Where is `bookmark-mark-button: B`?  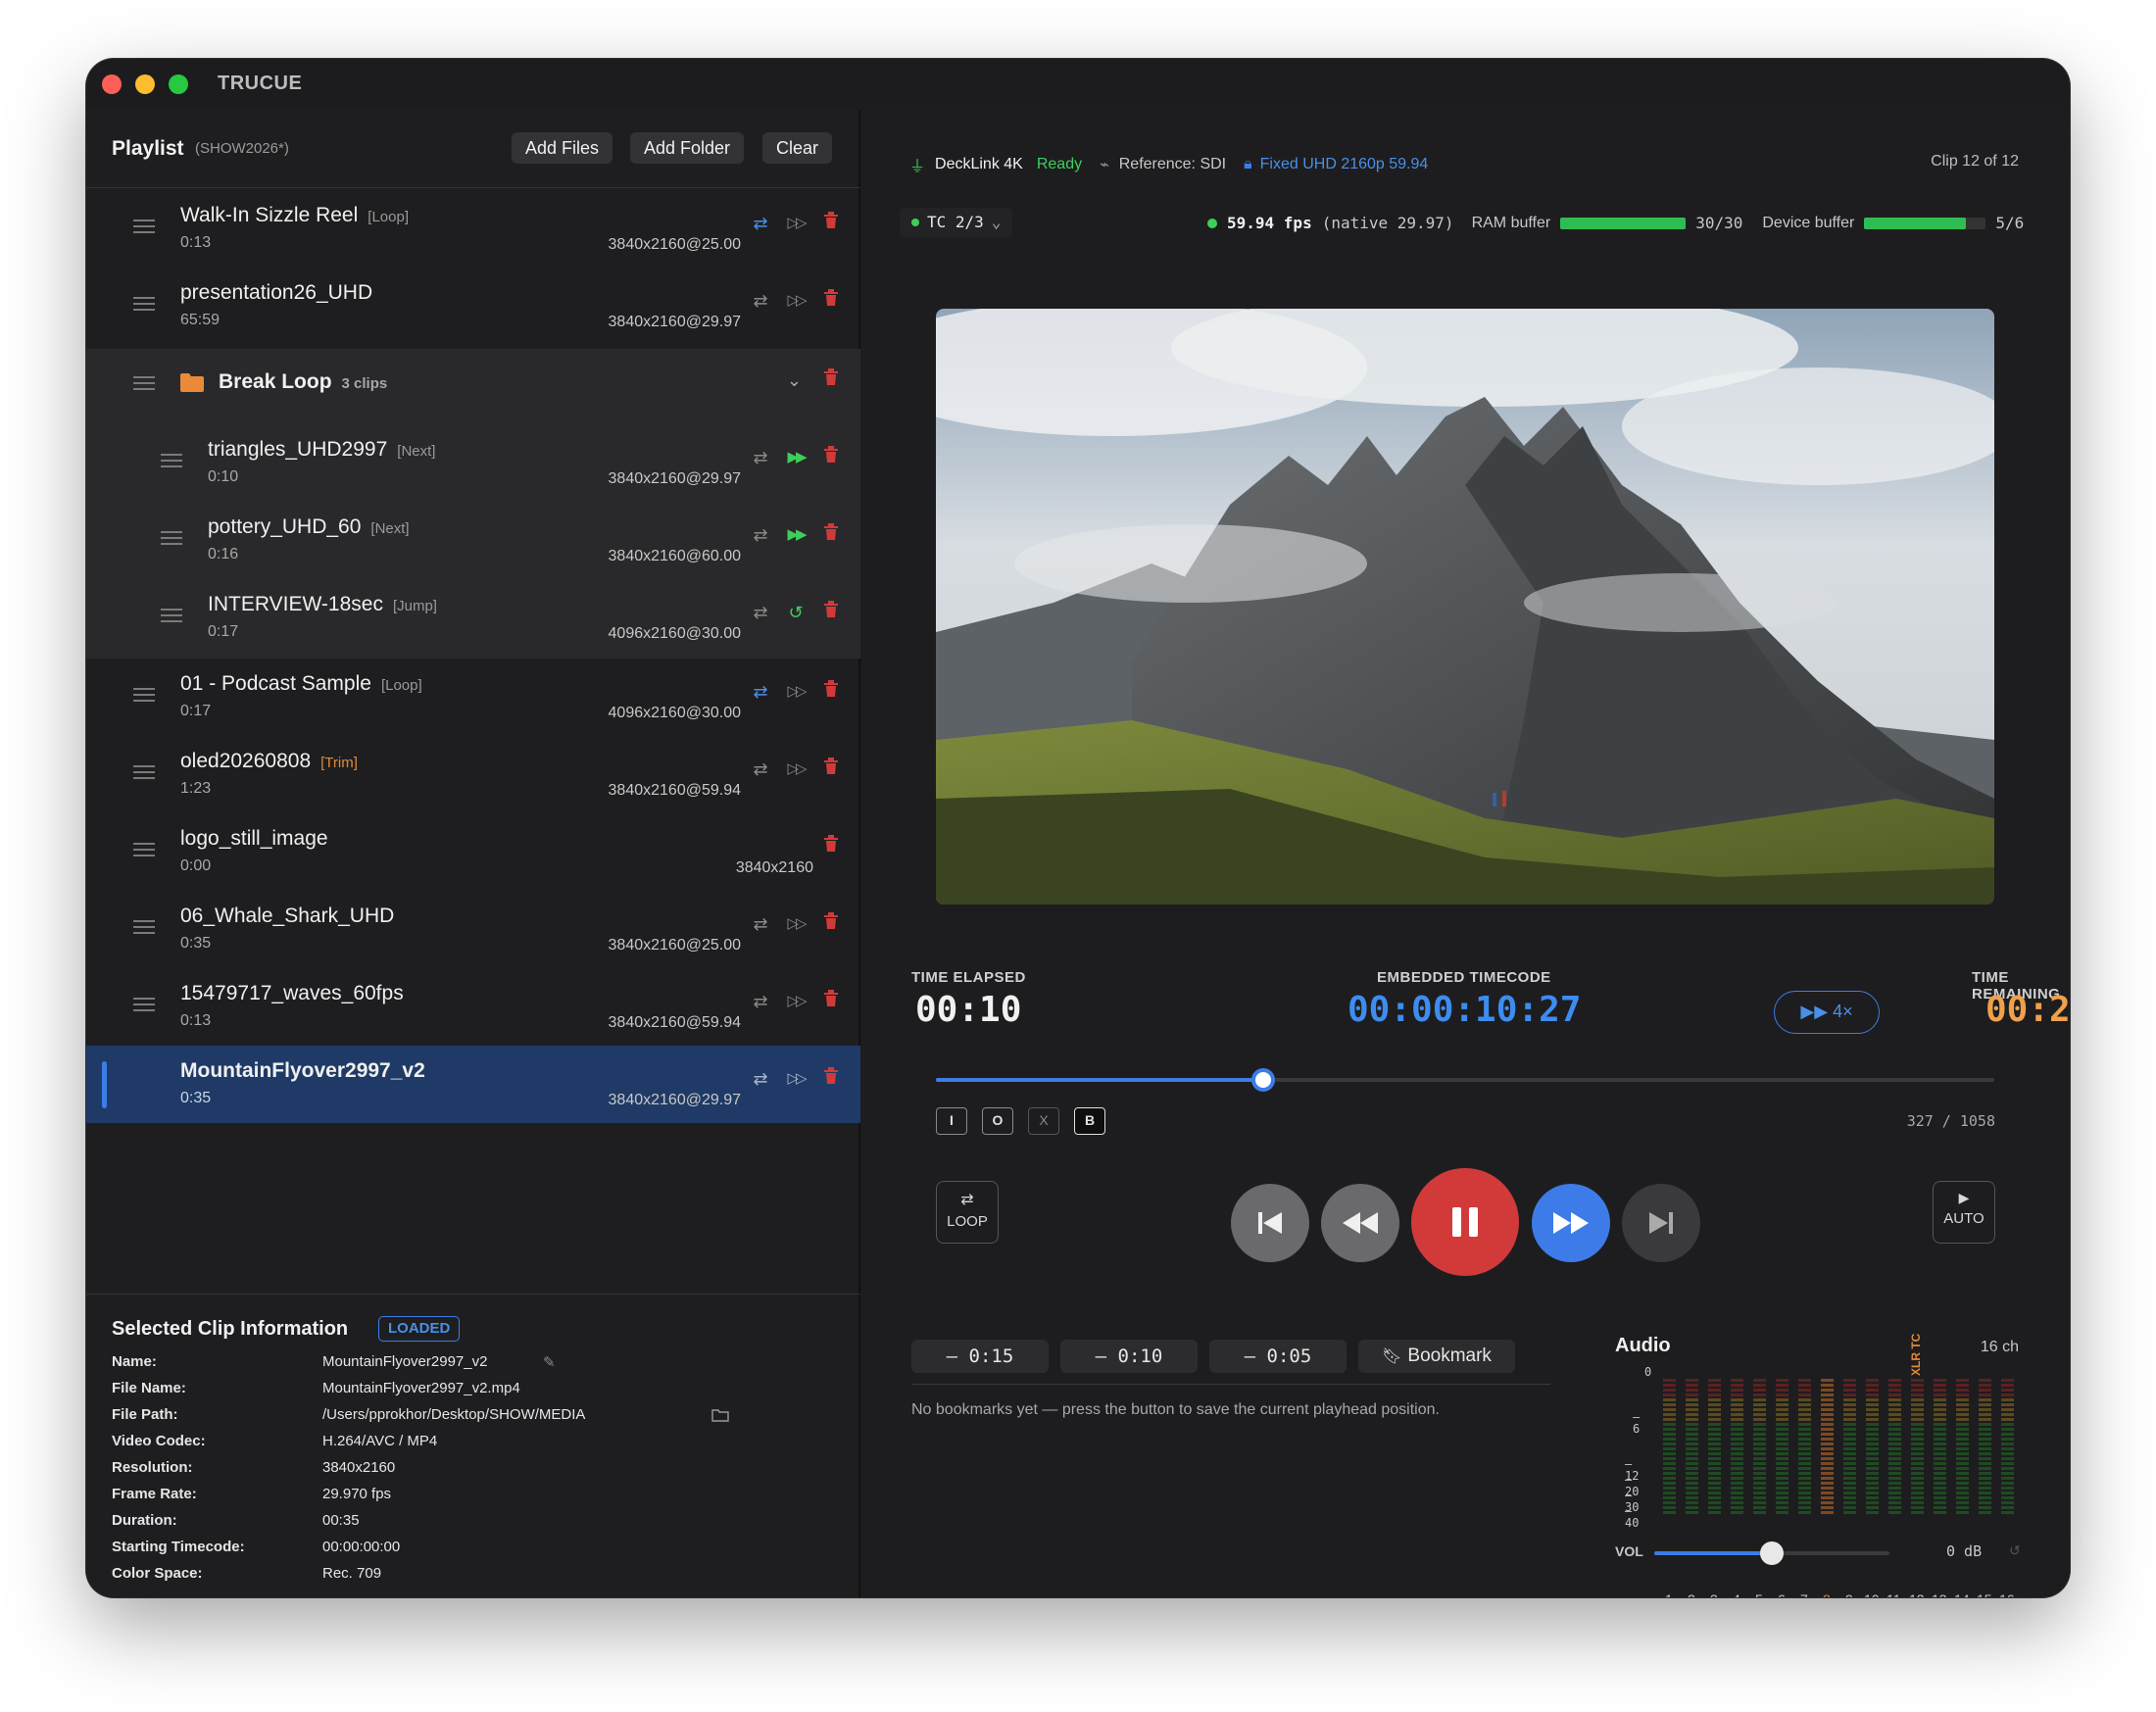
bookmark-mark-button: B is located at coordinates (1089, 1121).